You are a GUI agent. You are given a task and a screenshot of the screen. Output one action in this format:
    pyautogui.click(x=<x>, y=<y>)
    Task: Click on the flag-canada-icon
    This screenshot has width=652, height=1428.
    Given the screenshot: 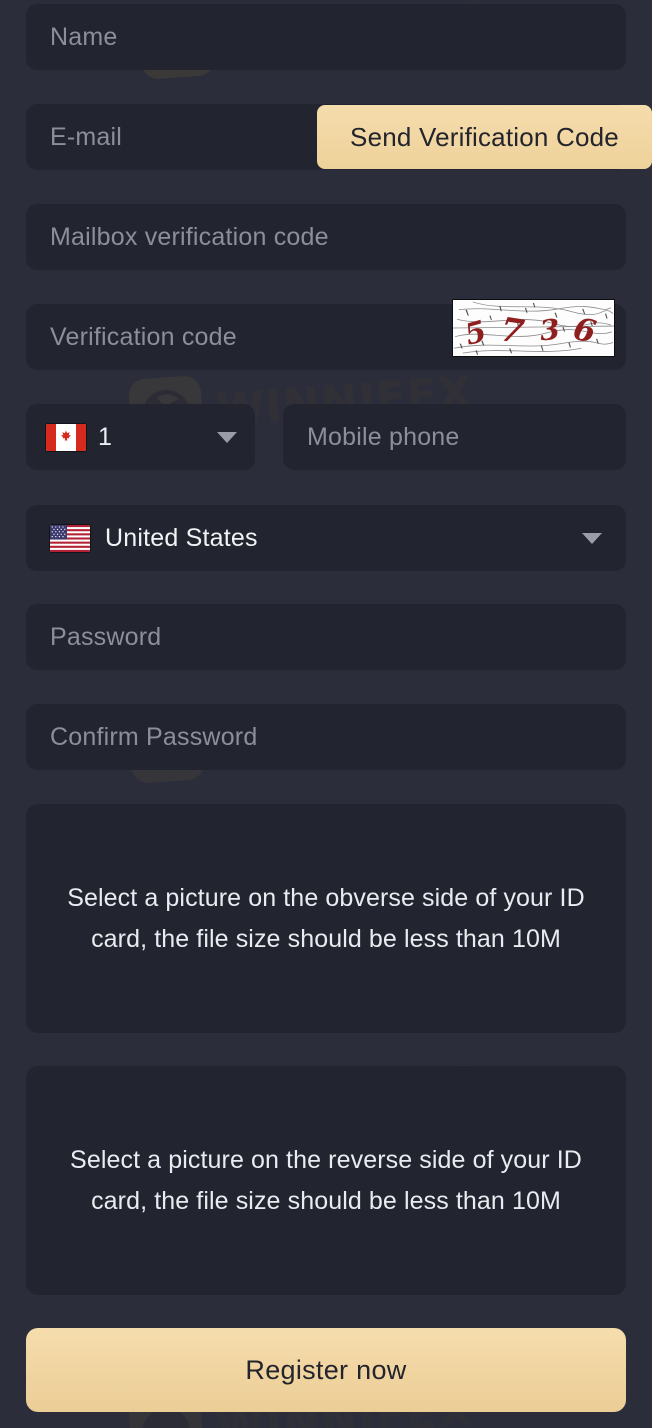 What is the action you would take?
    pyautogui.click(x=66, y=437)
    